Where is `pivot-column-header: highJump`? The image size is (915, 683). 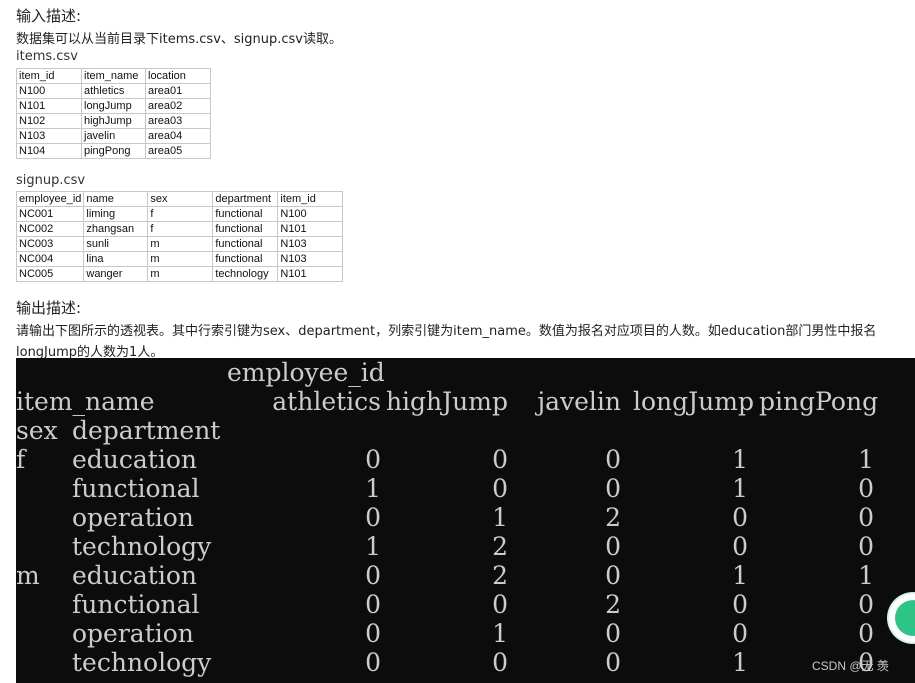
pivot-column-header: highJump is located at coordinates (446, 401).